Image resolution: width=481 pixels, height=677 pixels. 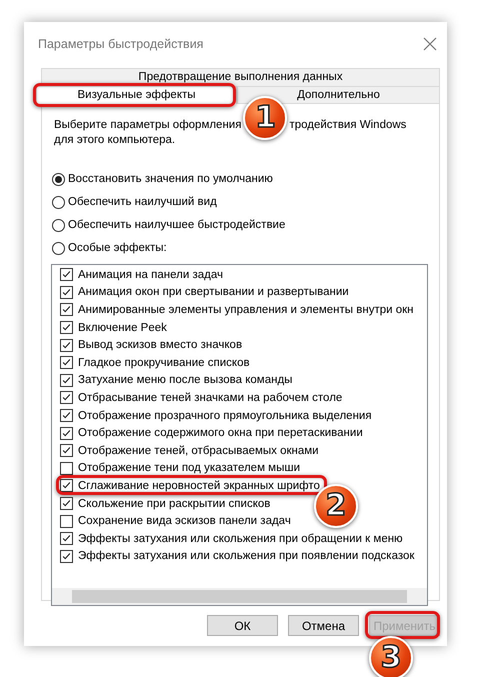 What do you see at coordinates (170, 179) in the screenshot?
I see `option-label: Восстановить значения по умолчанию` at bounding box center [170, 179].